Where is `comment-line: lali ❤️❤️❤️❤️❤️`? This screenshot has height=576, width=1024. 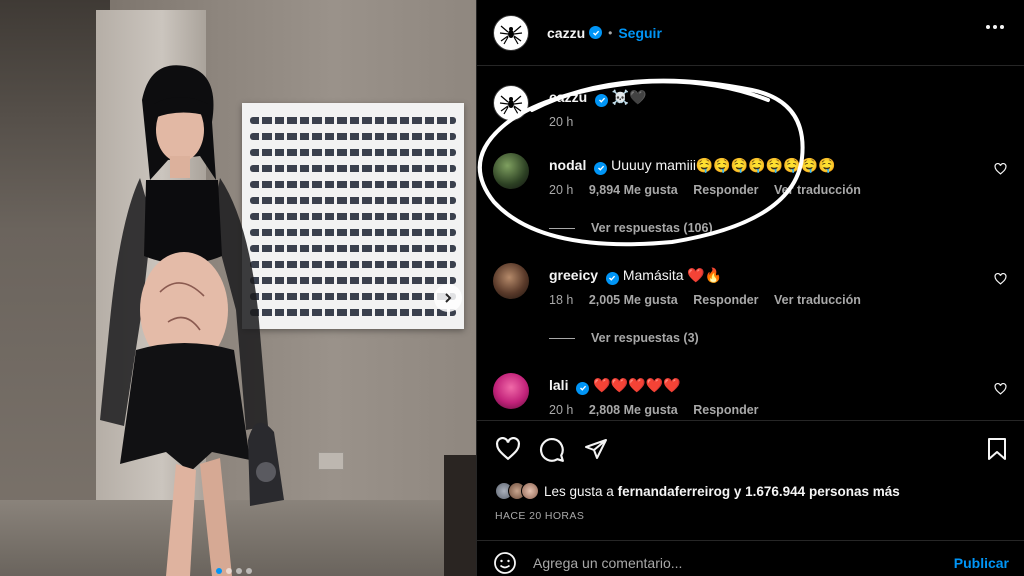
comment-line: lali ❤️❤️❤️❤️❤️ is located at coordinates (614, 386).